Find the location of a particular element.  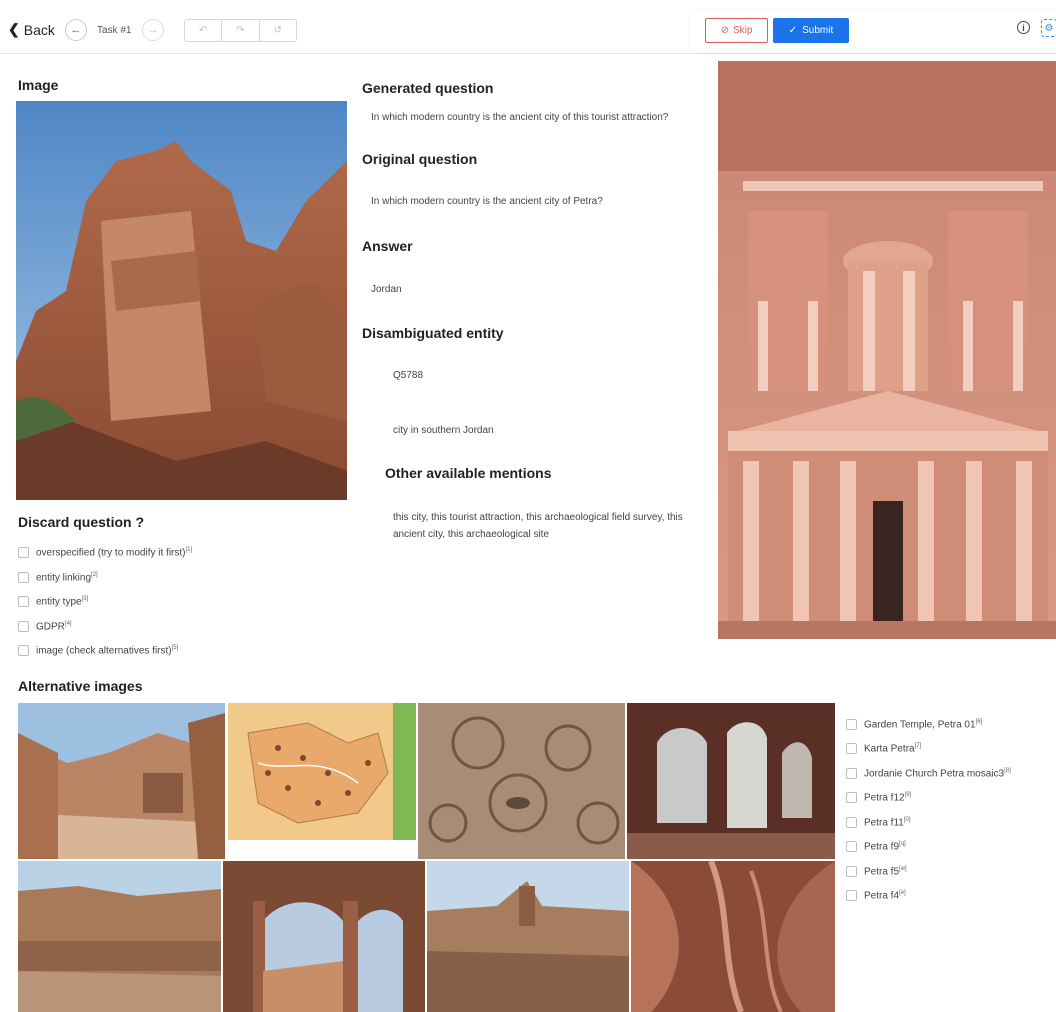

alternative-option: Petra f11[0] is located at coordinates (878, 822).